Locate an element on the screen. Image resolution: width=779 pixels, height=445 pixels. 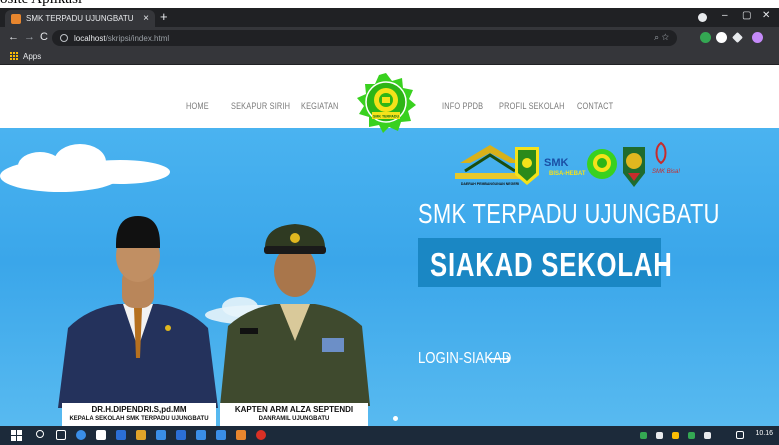
edge-icon is located at coordinates (81, 435).